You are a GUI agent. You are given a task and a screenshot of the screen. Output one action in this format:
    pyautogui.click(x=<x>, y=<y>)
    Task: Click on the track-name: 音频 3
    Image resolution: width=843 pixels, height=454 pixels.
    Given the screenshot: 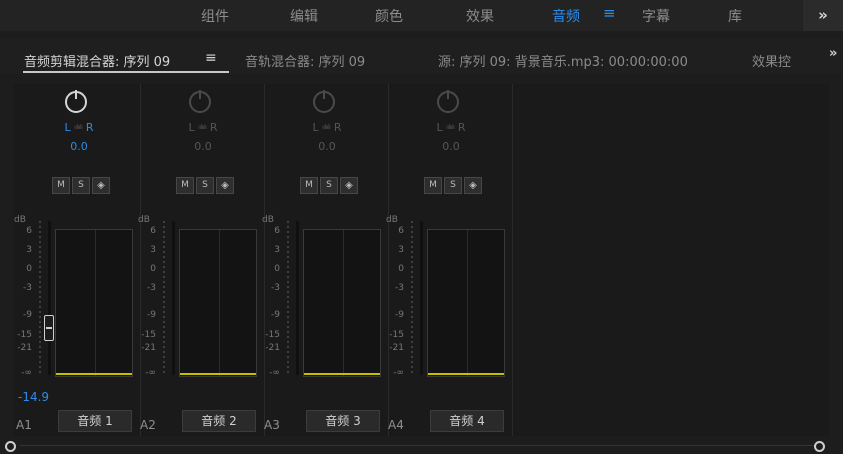 What is the action you would take?
    pyautogui.click(x=343, y=421)
    